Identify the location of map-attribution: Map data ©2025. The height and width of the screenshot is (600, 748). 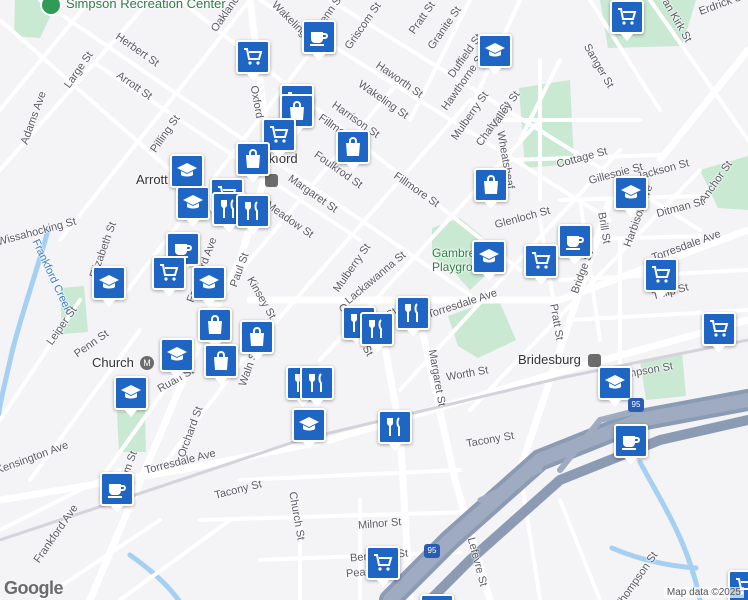
(703, 592).